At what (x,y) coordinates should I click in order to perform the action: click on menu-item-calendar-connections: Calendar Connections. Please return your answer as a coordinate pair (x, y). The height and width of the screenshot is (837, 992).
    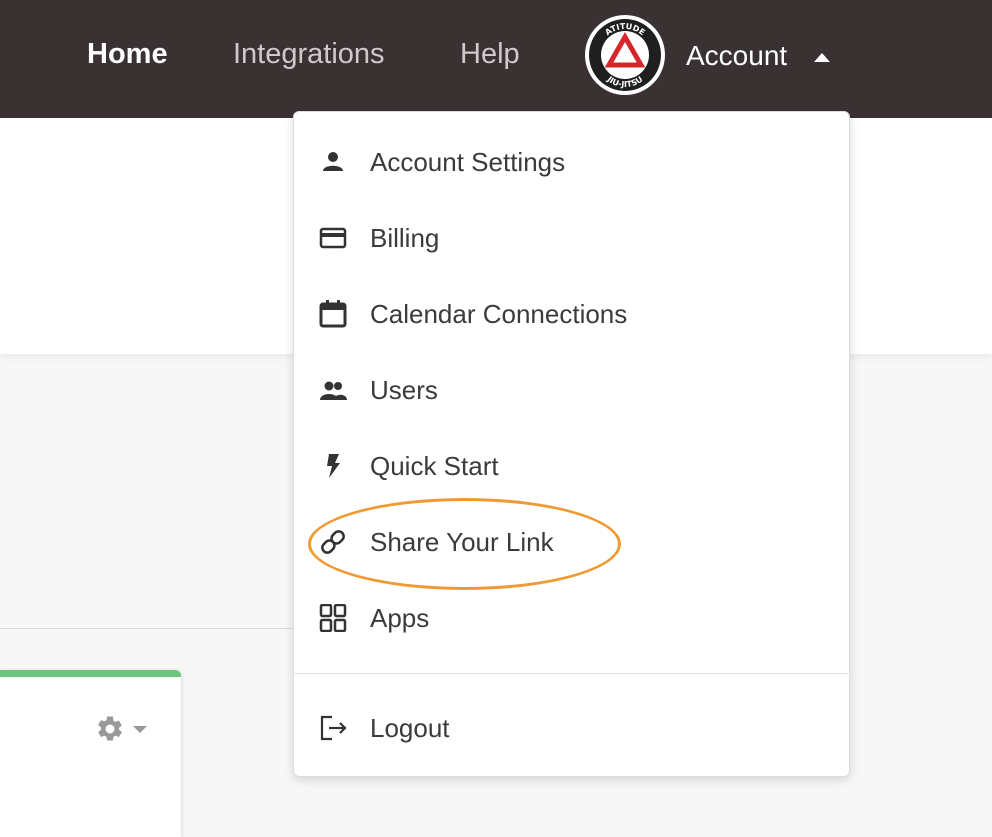
    Looking at the image, I should click on (571, 314).